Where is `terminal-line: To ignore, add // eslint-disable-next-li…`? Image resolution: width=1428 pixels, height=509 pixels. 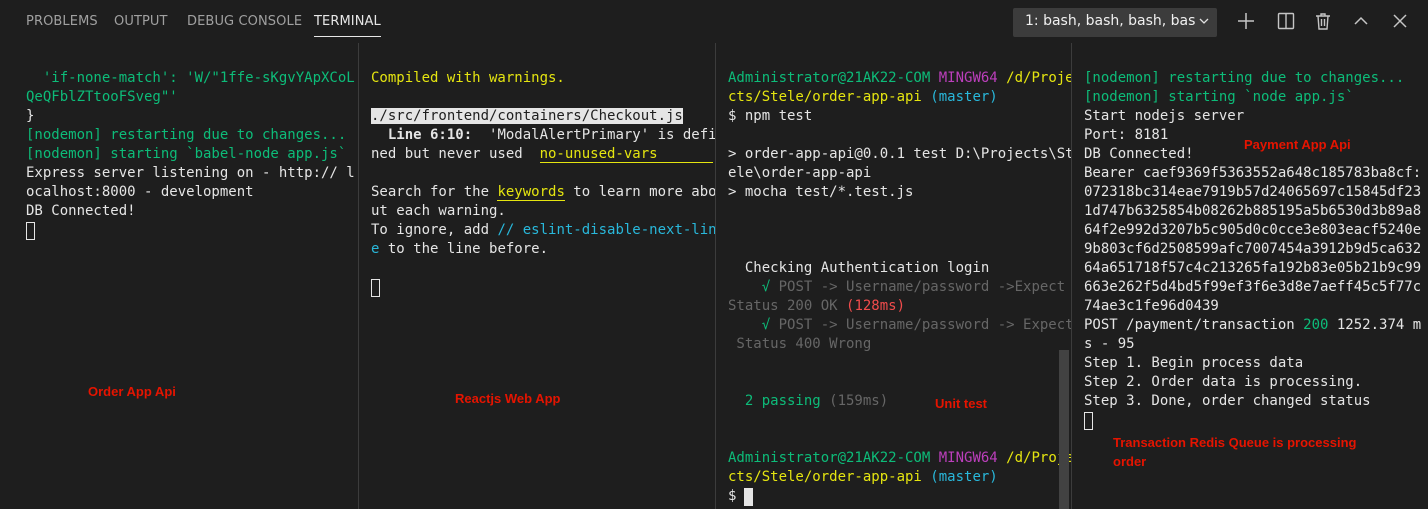
terminal-line: To ignore, add // eslint-disable-next-li… is located at coordinates (543, 230).